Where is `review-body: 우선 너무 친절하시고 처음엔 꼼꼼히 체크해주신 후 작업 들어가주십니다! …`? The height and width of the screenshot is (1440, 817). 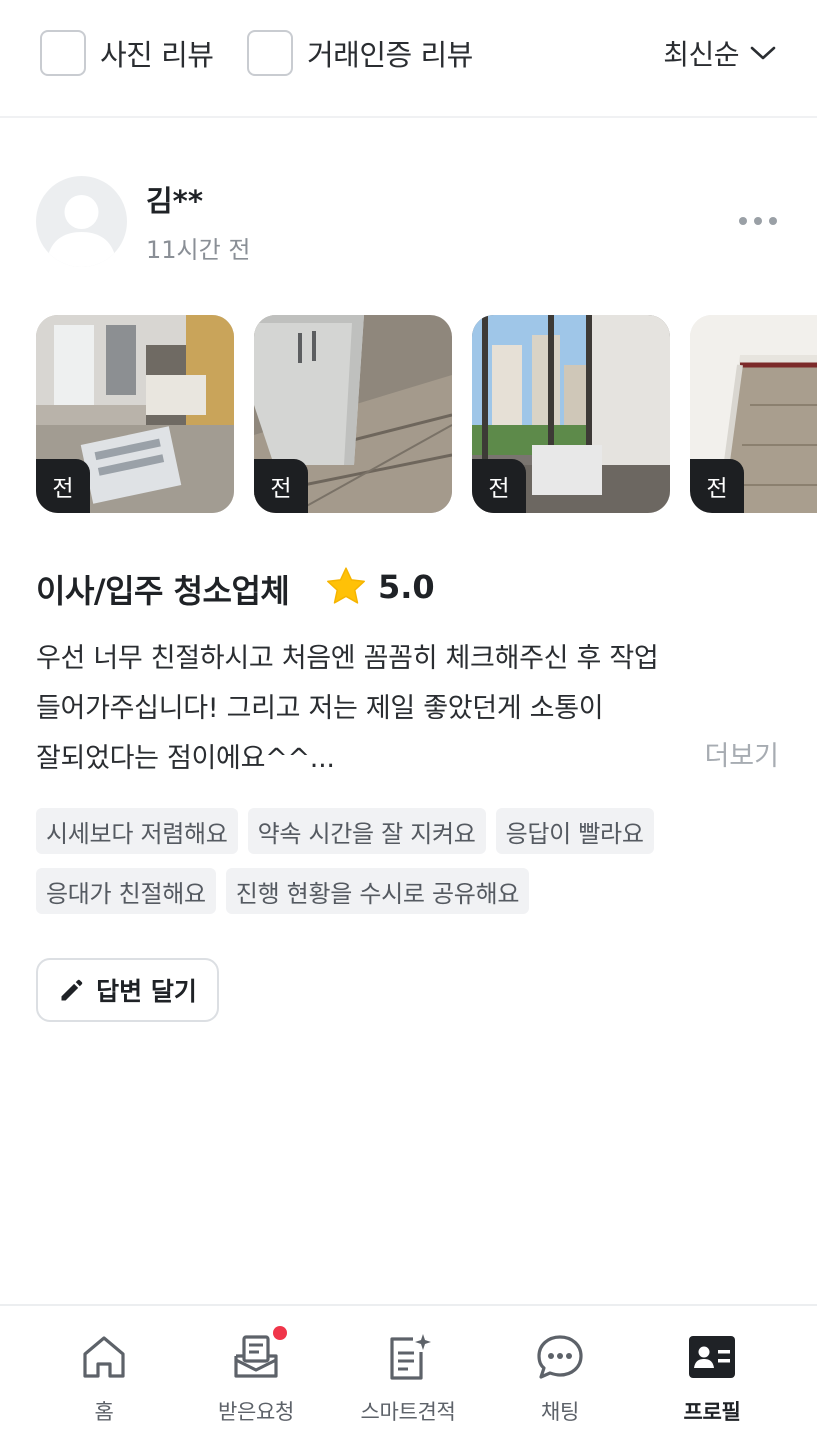 review-body: 우선 너무 친절하시고 처음엔 꼼꼼히 체크해주신 후 작업 들어가주십니다! … is located at coordinates (386, 709).